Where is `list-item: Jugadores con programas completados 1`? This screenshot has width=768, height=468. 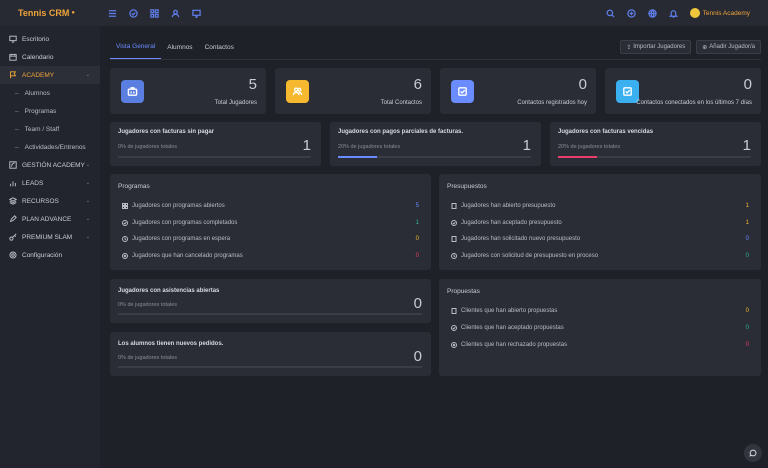 list-item: Jugadores con programas completados 1 is located at coordinates (270, 223).